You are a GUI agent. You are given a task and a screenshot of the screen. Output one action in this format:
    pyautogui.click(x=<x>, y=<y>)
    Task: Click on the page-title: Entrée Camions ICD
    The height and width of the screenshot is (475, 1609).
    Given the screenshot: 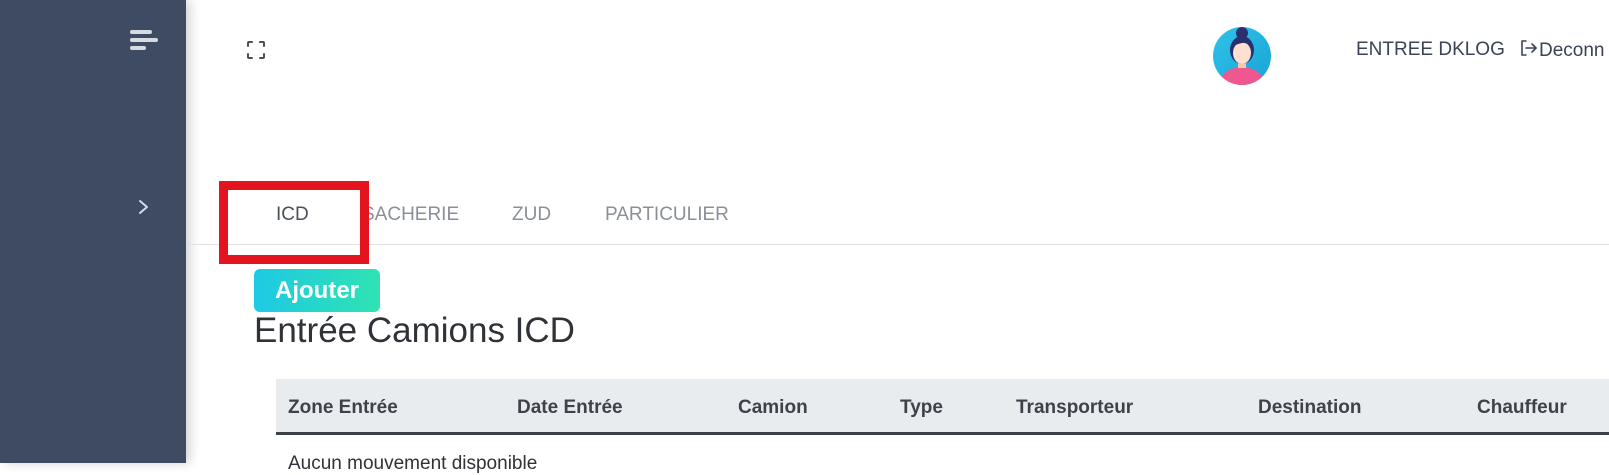 What is the action you would take?
    pyautogui.click(x=414, y=330)
    